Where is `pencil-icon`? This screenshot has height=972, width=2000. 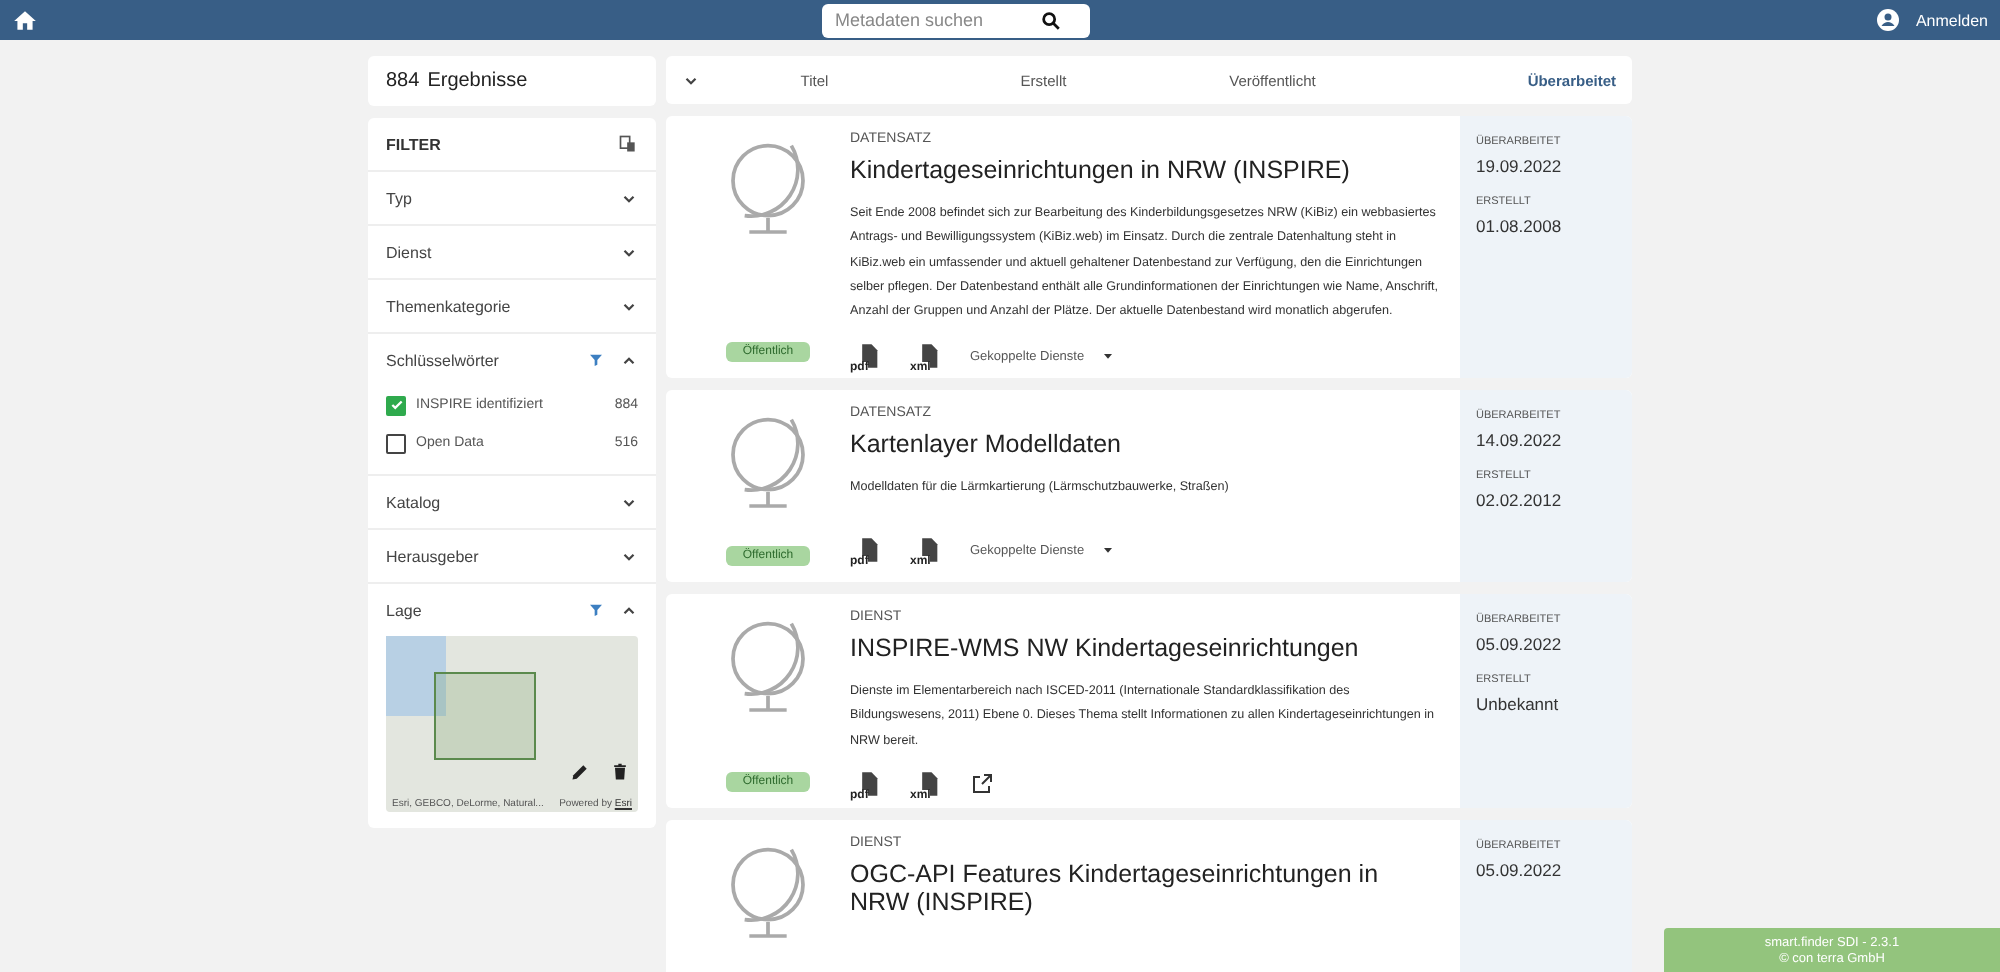
pencil-icon is located at coordinates (580, 772).